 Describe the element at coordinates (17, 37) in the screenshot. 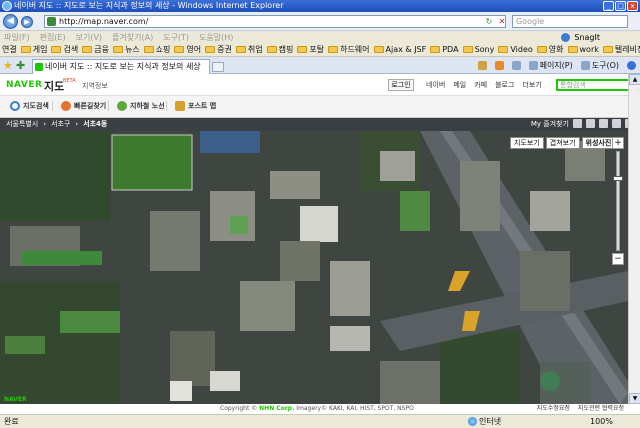

I see `menu-file: 파일(F)` at that location.